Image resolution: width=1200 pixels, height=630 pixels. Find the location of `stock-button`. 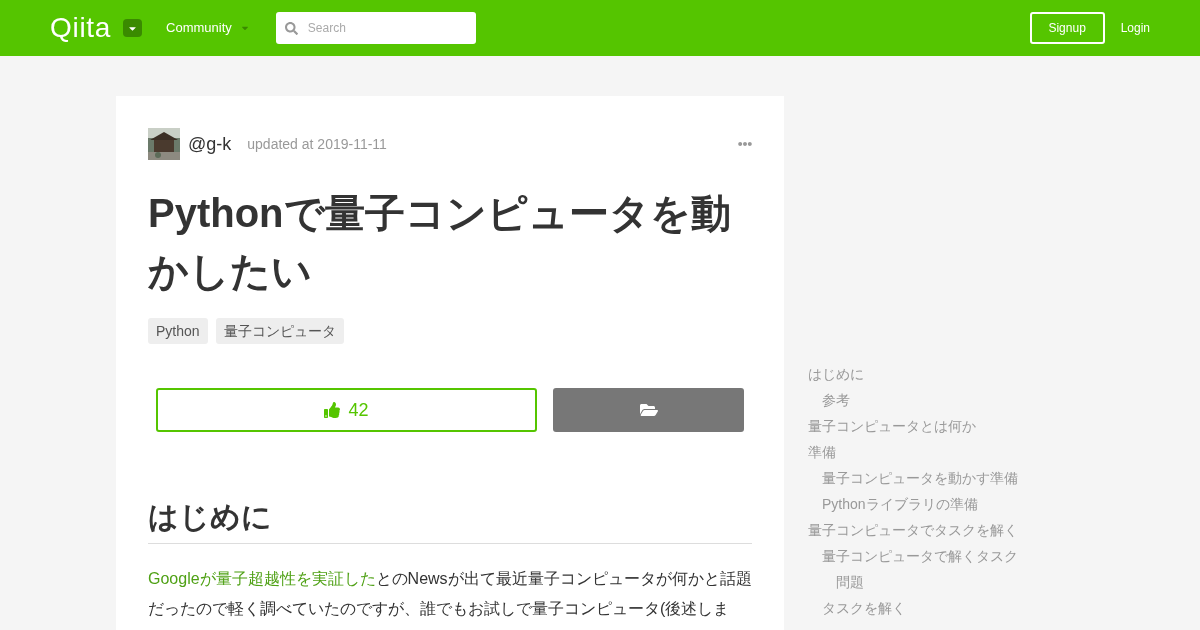

stock-button is located at coordinates (648, 410).